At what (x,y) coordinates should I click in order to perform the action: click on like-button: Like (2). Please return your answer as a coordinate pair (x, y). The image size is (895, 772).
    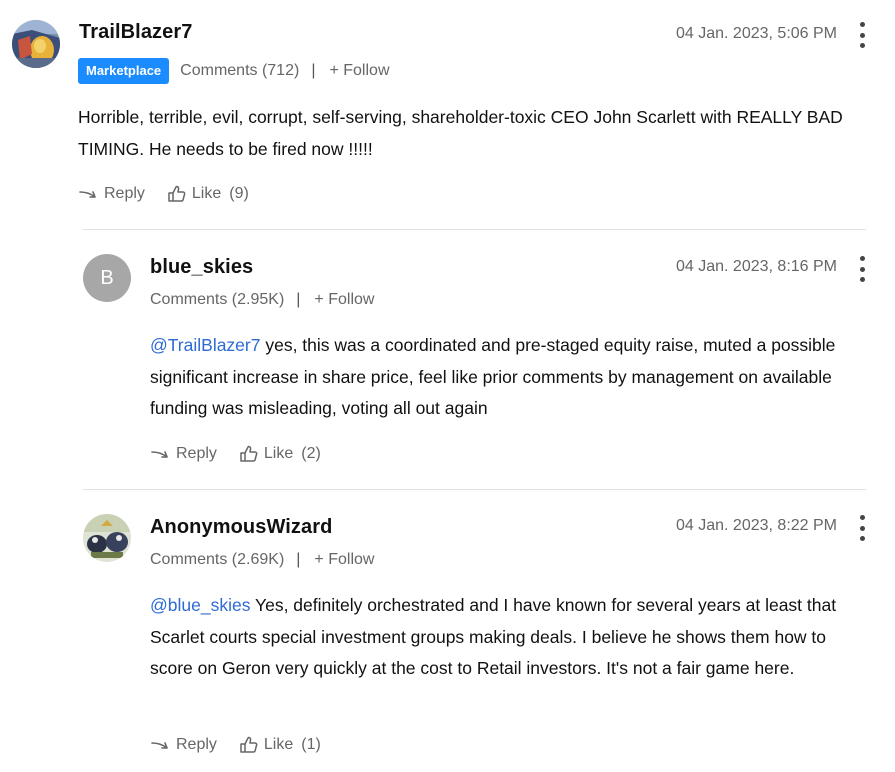
    Looking at the image, I should click on (280, 454).